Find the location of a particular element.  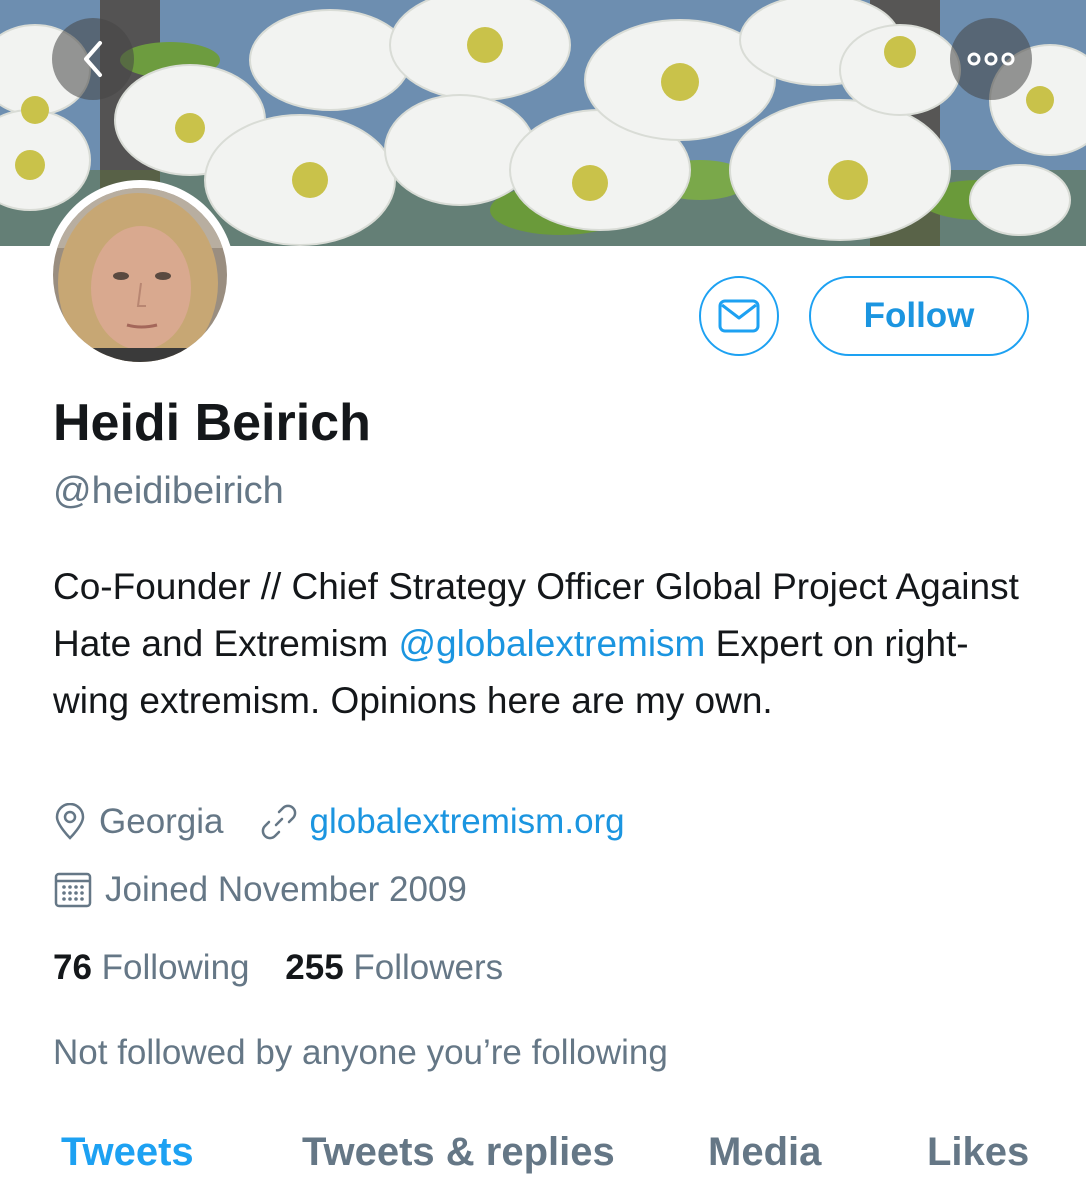

following-stat: 76 Following is located at coordinates (151, 967).